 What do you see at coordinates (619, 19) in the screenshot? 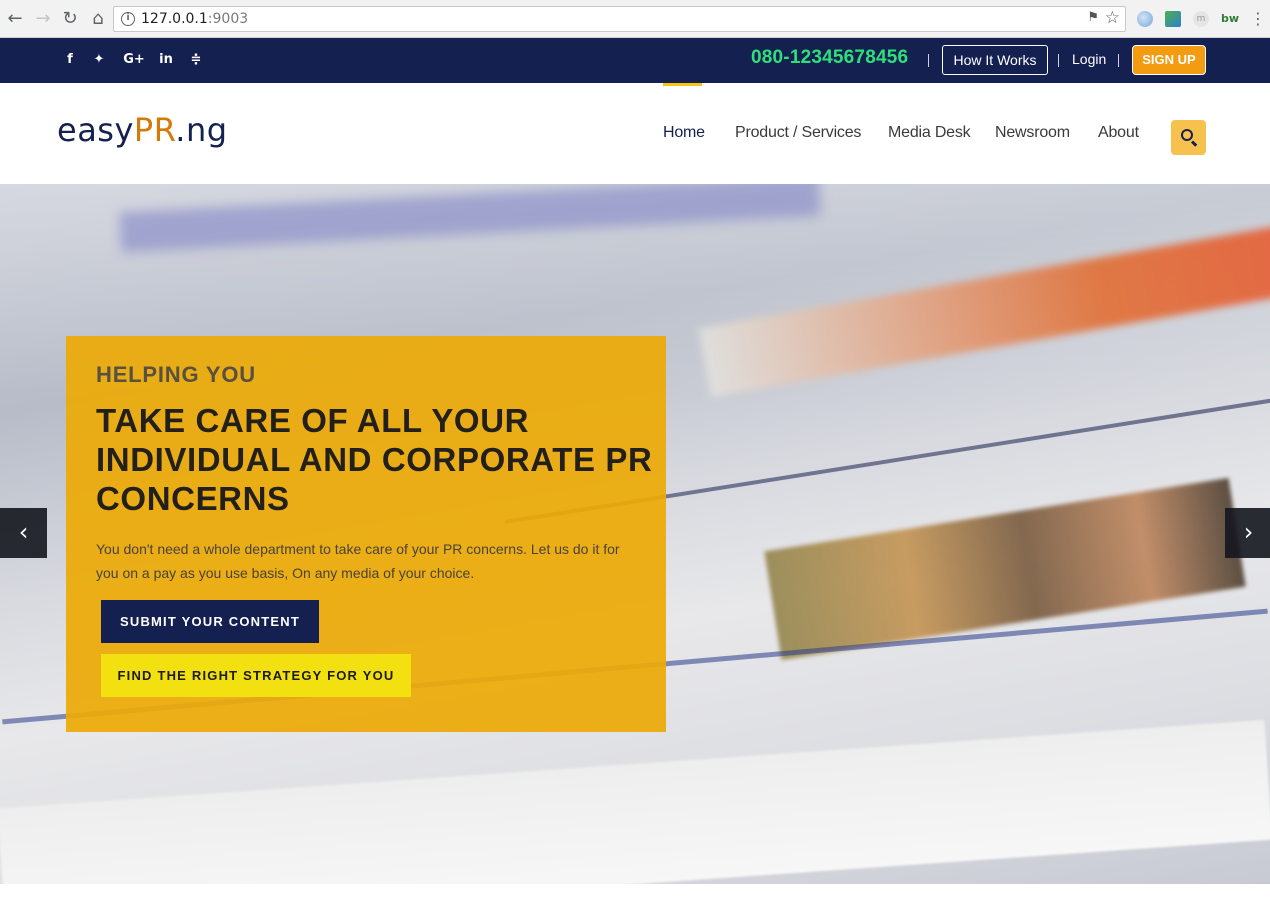
I see `address-bar: i 127.0.0.1:9003 ⚑ ☆` at bounding box center [619, 19].